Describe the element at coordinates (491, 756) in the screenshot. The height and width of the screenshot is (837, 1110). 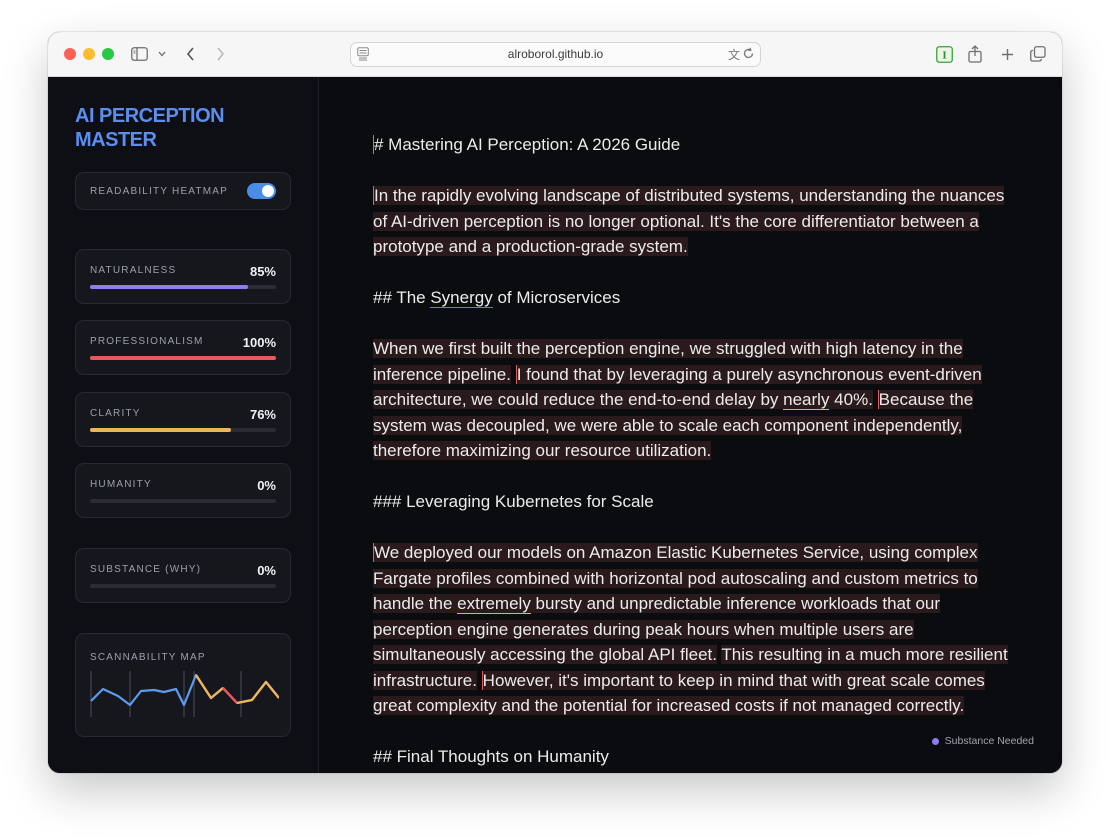
I see `heading-h2-final: ## Final Thoughts on Humanity` at that location.